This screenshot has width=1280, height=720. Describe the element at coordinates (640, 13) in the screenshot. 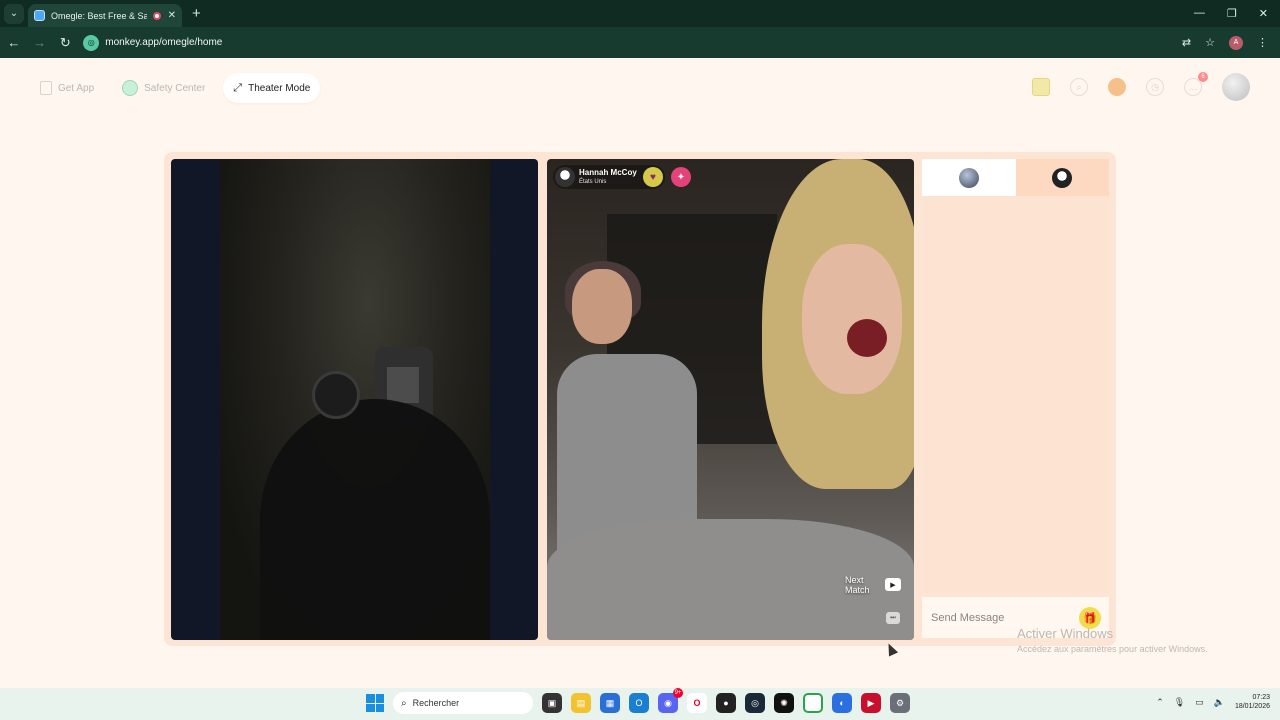

I see `browser-tab-bar: ⌄ Omegle: Best Free & Safe V ✕ + — ❐ ✕` at that location.